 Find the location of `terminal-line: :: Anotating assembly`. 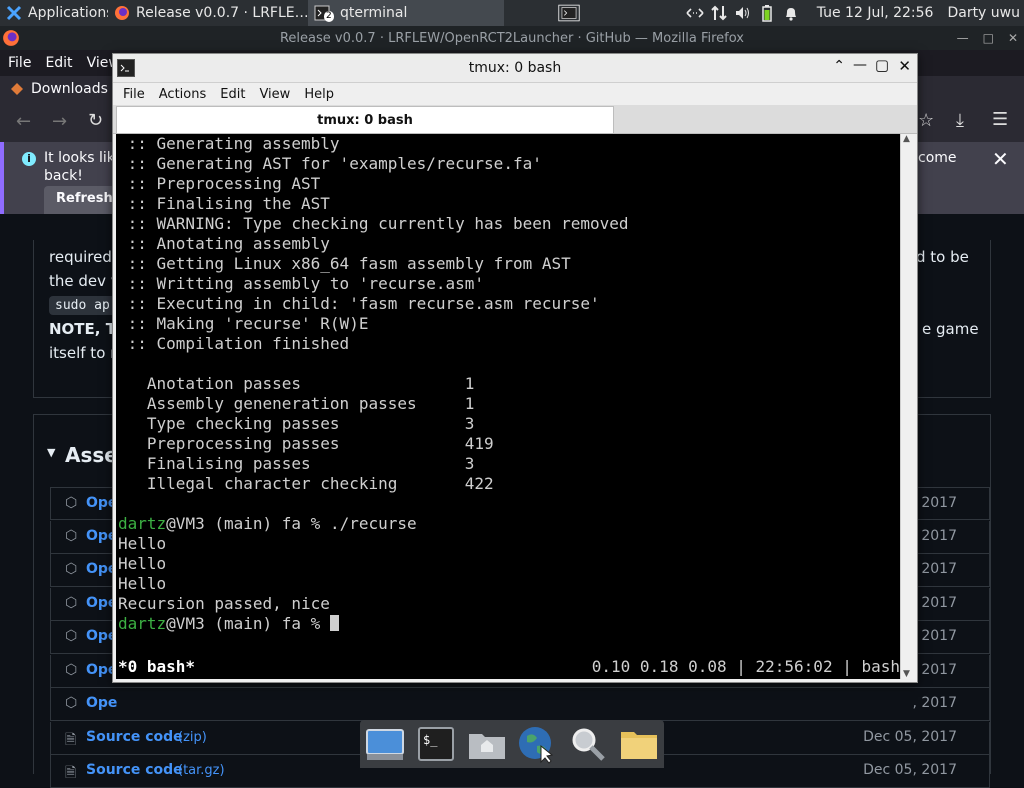

terminal-line: :: Anotating assembly is located at coordinates (224, 243).